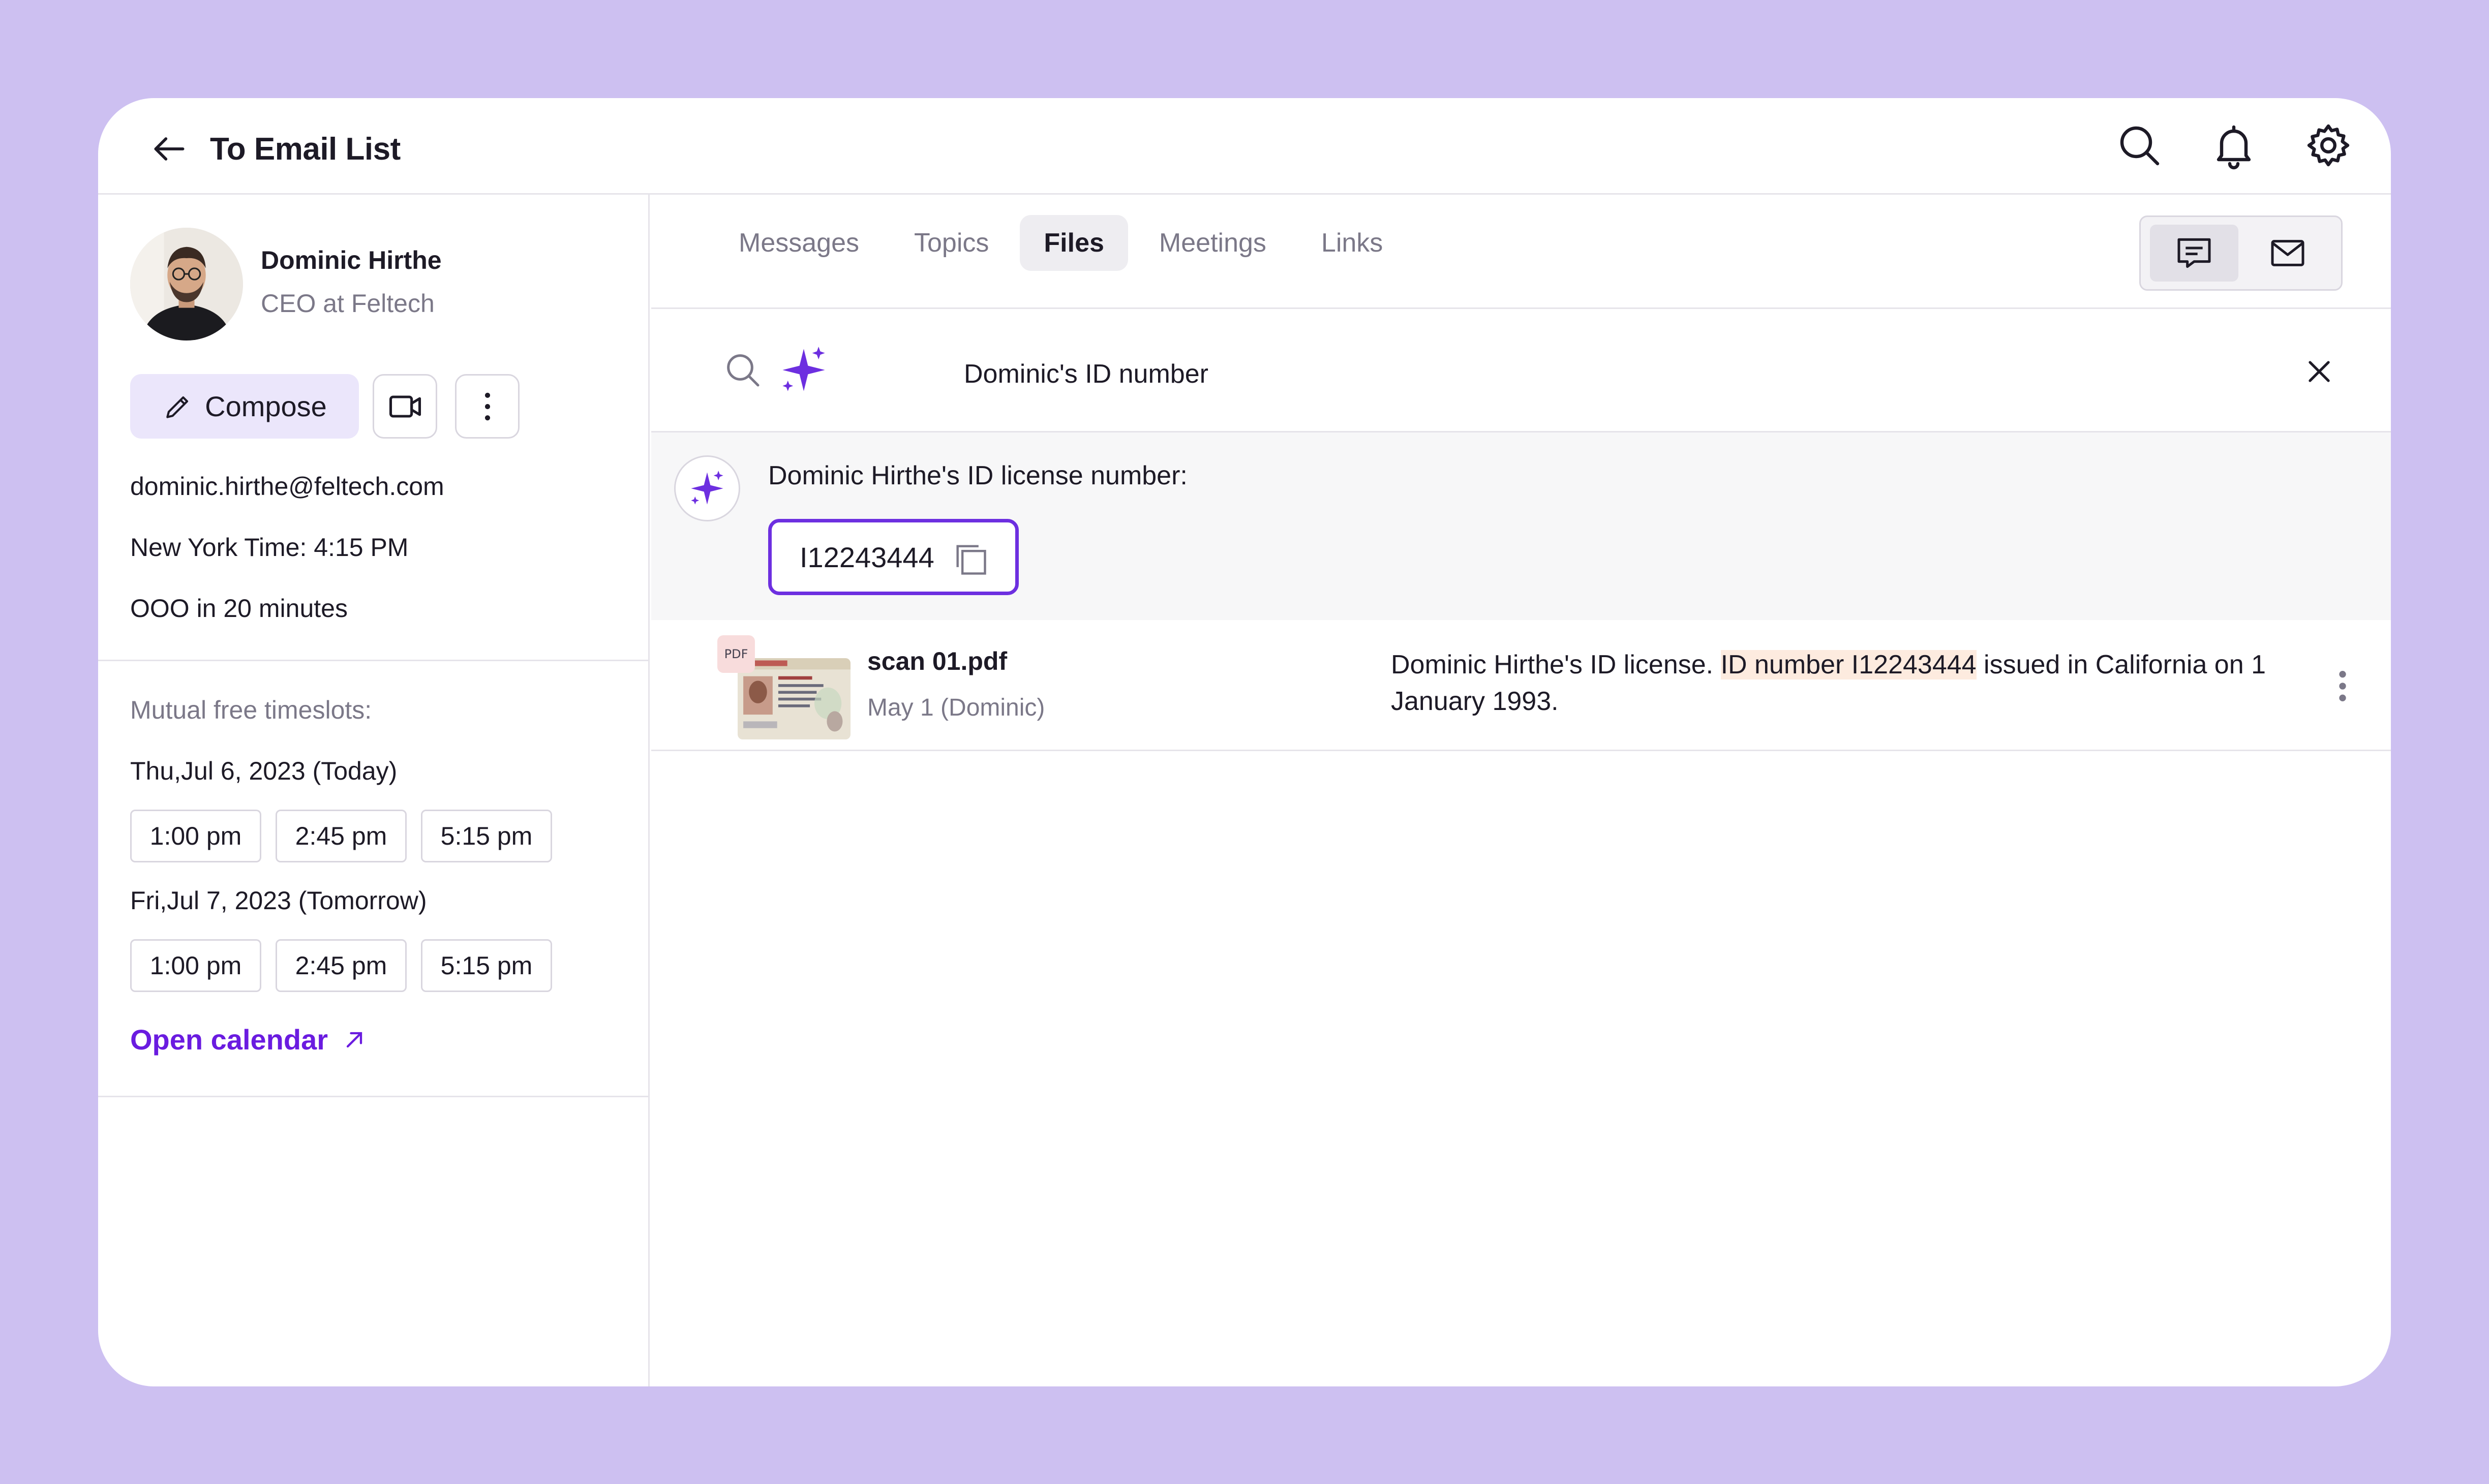 The width and height of the screenshot is (2489, 1484). I want to click on compose-label: Compose, so click(266, 406).